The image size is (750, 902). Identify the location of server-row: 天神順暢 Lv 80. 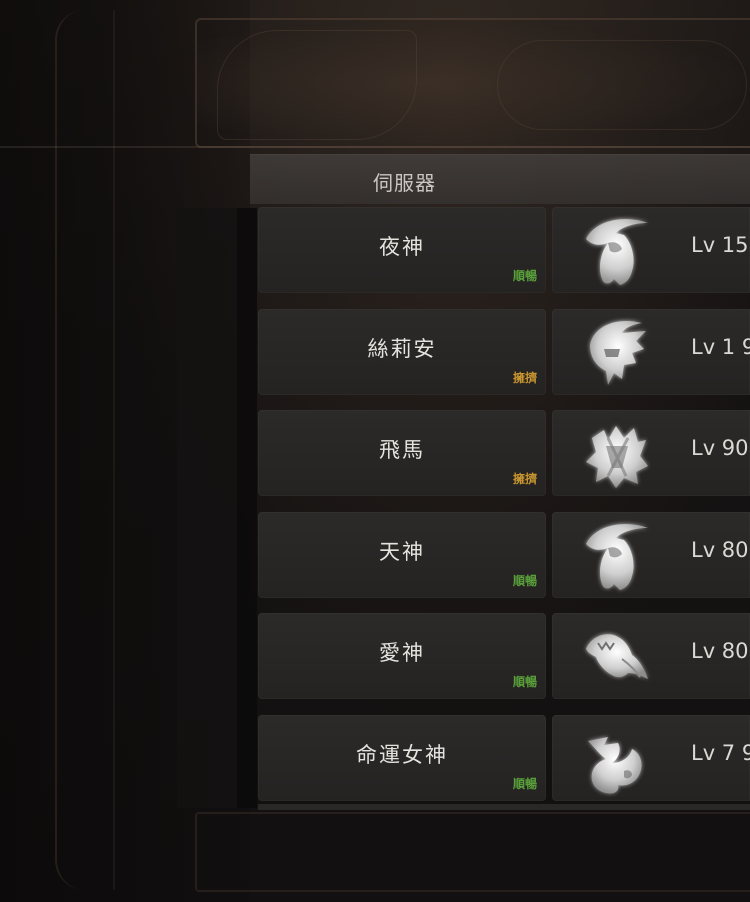
(504, 555).